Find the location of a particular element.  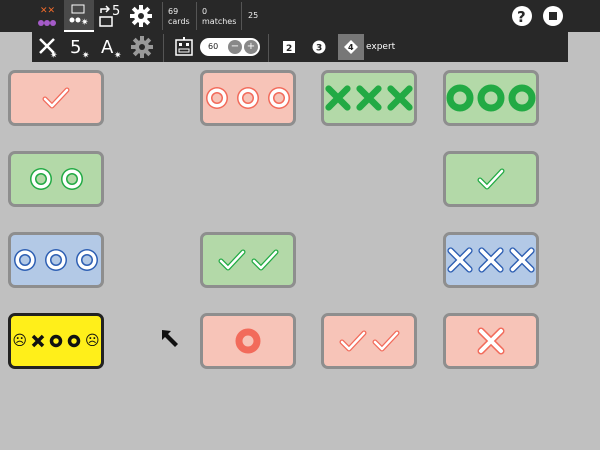

custom-settings-gear-icon is located at coordinates (142, 47).